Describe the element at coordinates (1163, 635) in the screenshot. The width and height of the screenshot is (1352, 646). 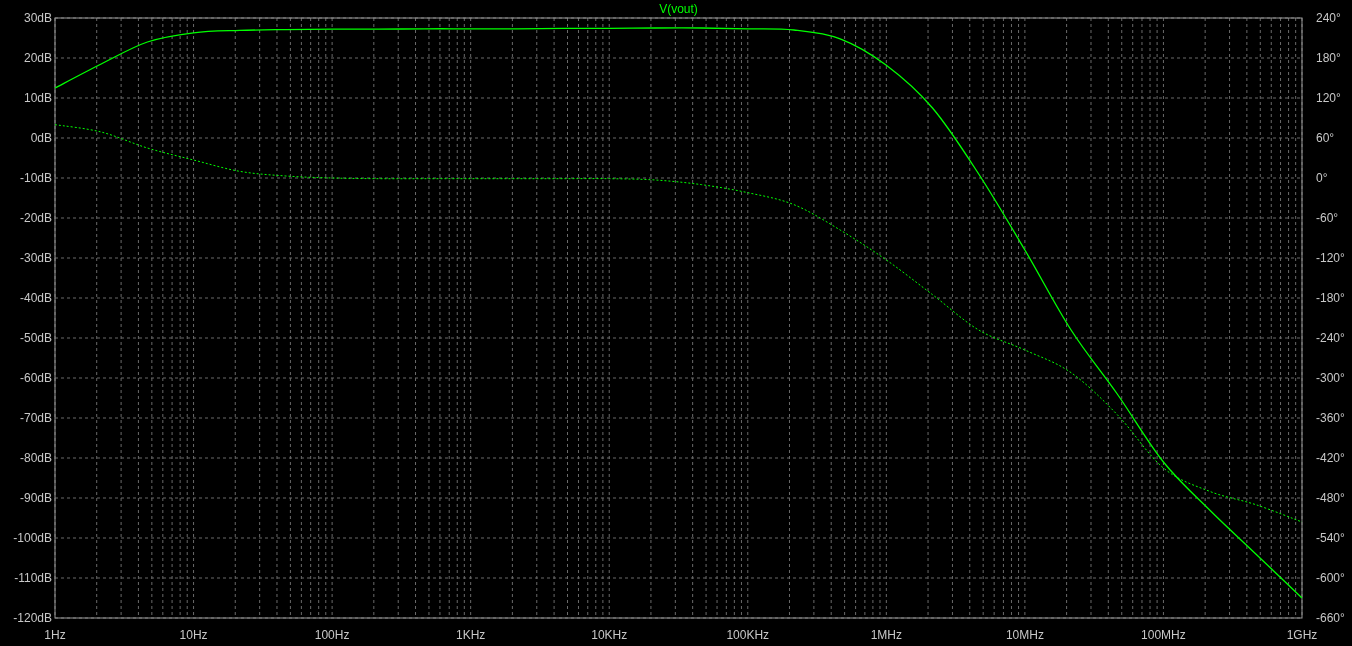
I see `axis-tick-label: 100MHz` at that location.